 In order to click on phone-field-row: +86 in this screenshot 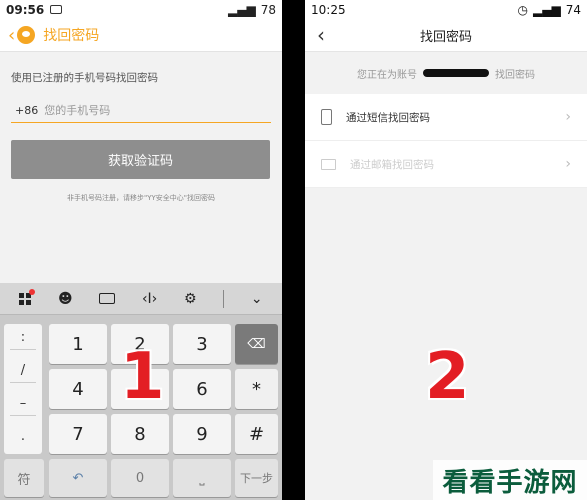, I will do `click(141, 111)`.